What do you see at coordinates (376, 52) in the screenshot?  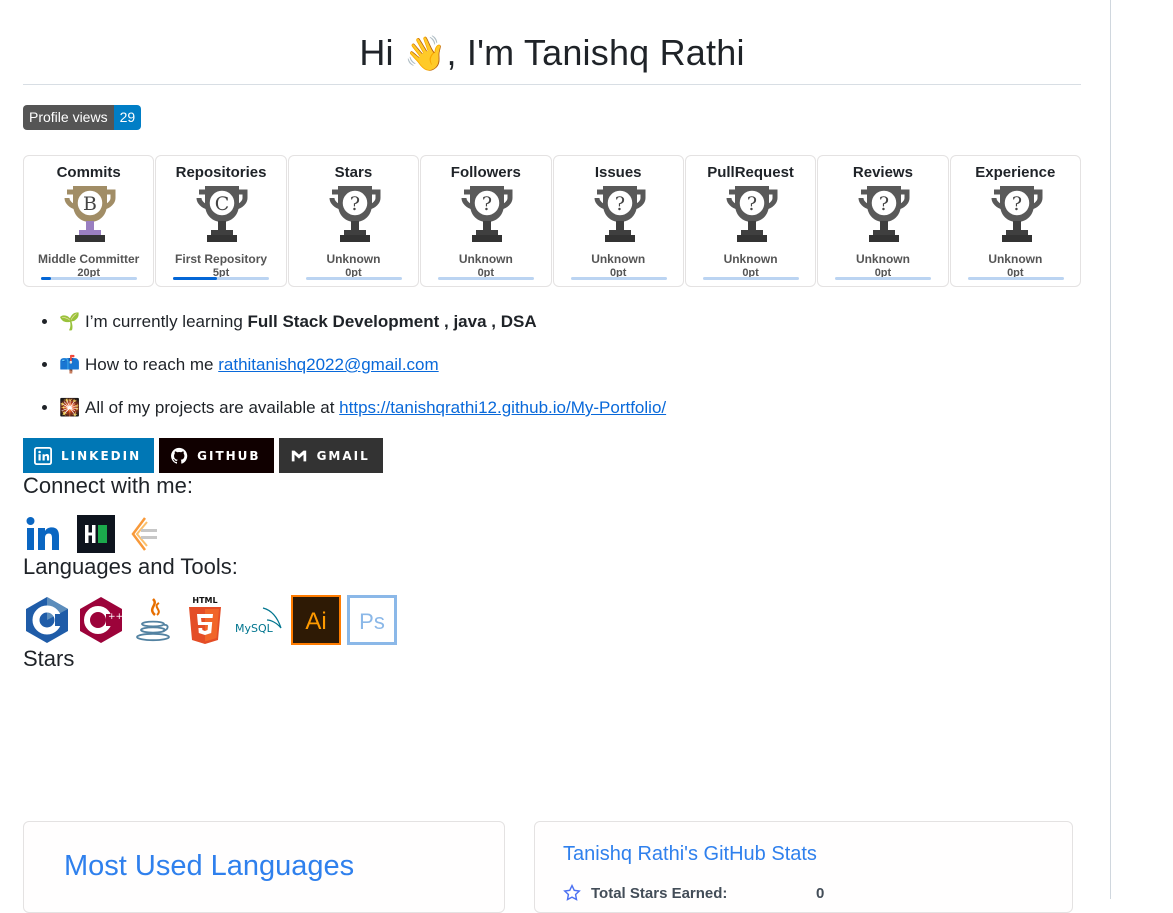 I see `title-greeting: Hi` at bounding box center [376, 52].